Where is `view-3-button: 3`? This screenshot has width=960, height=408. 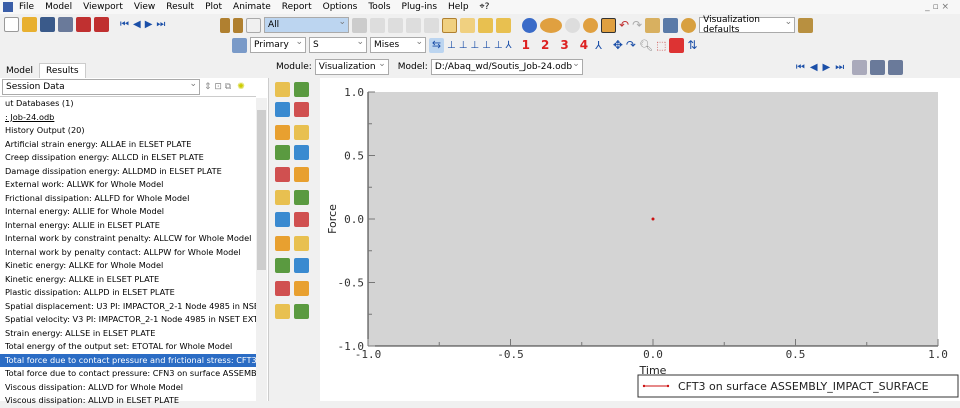 view-3-button: 3 is located at coordinates (564, 45).